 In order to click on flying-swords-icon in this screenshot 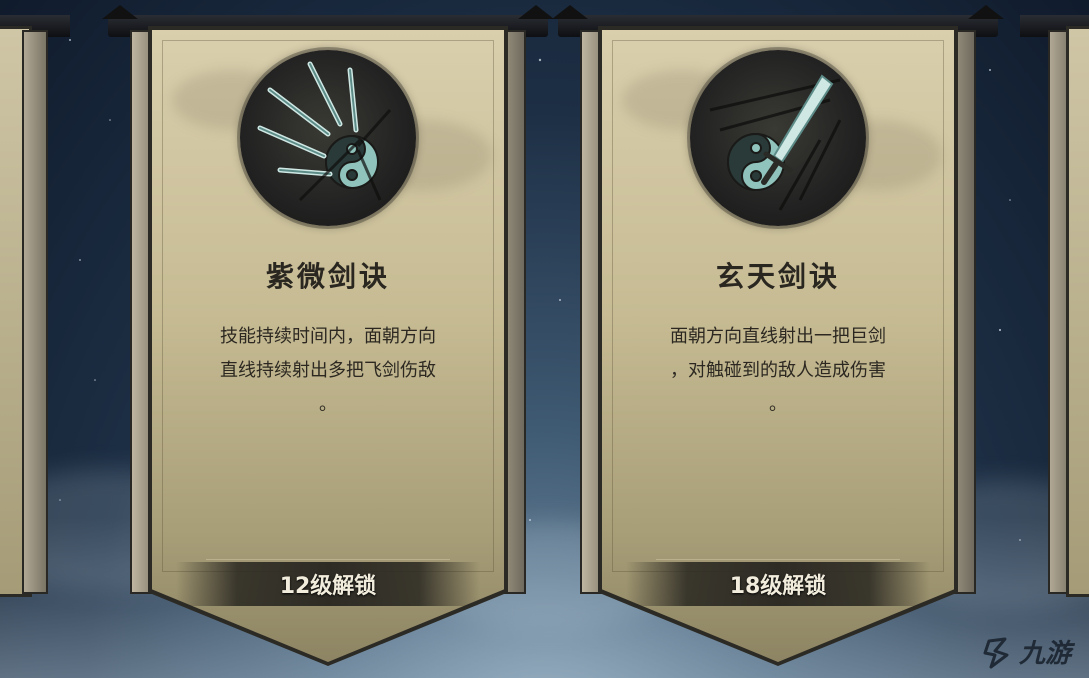, I will do `click(328, 138)`.